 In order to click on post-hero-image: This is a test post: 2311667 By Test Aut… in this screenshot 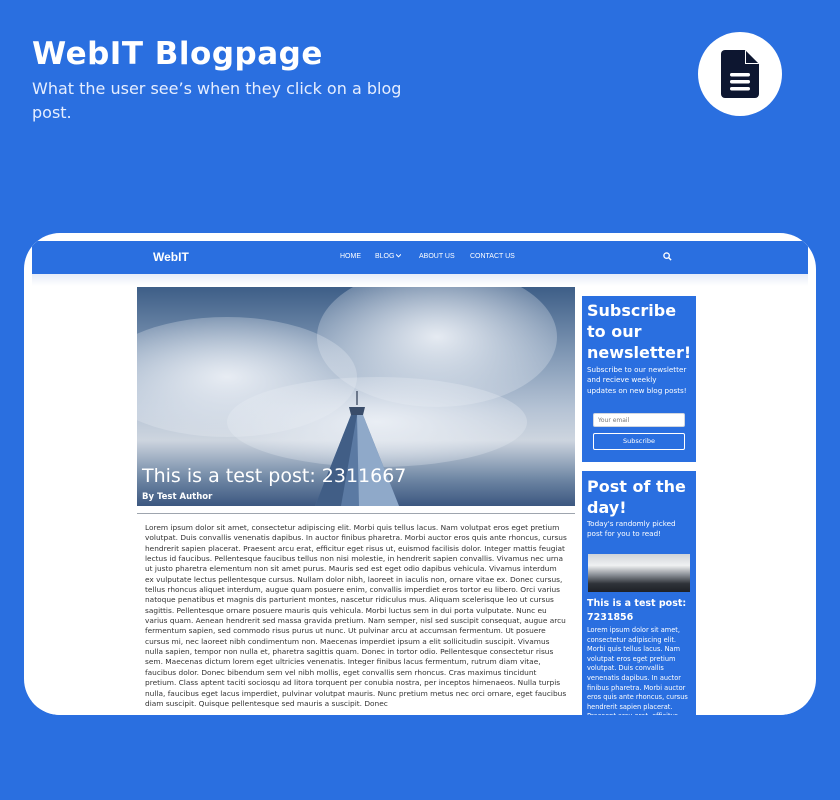, I will do `click(356, 396)`.